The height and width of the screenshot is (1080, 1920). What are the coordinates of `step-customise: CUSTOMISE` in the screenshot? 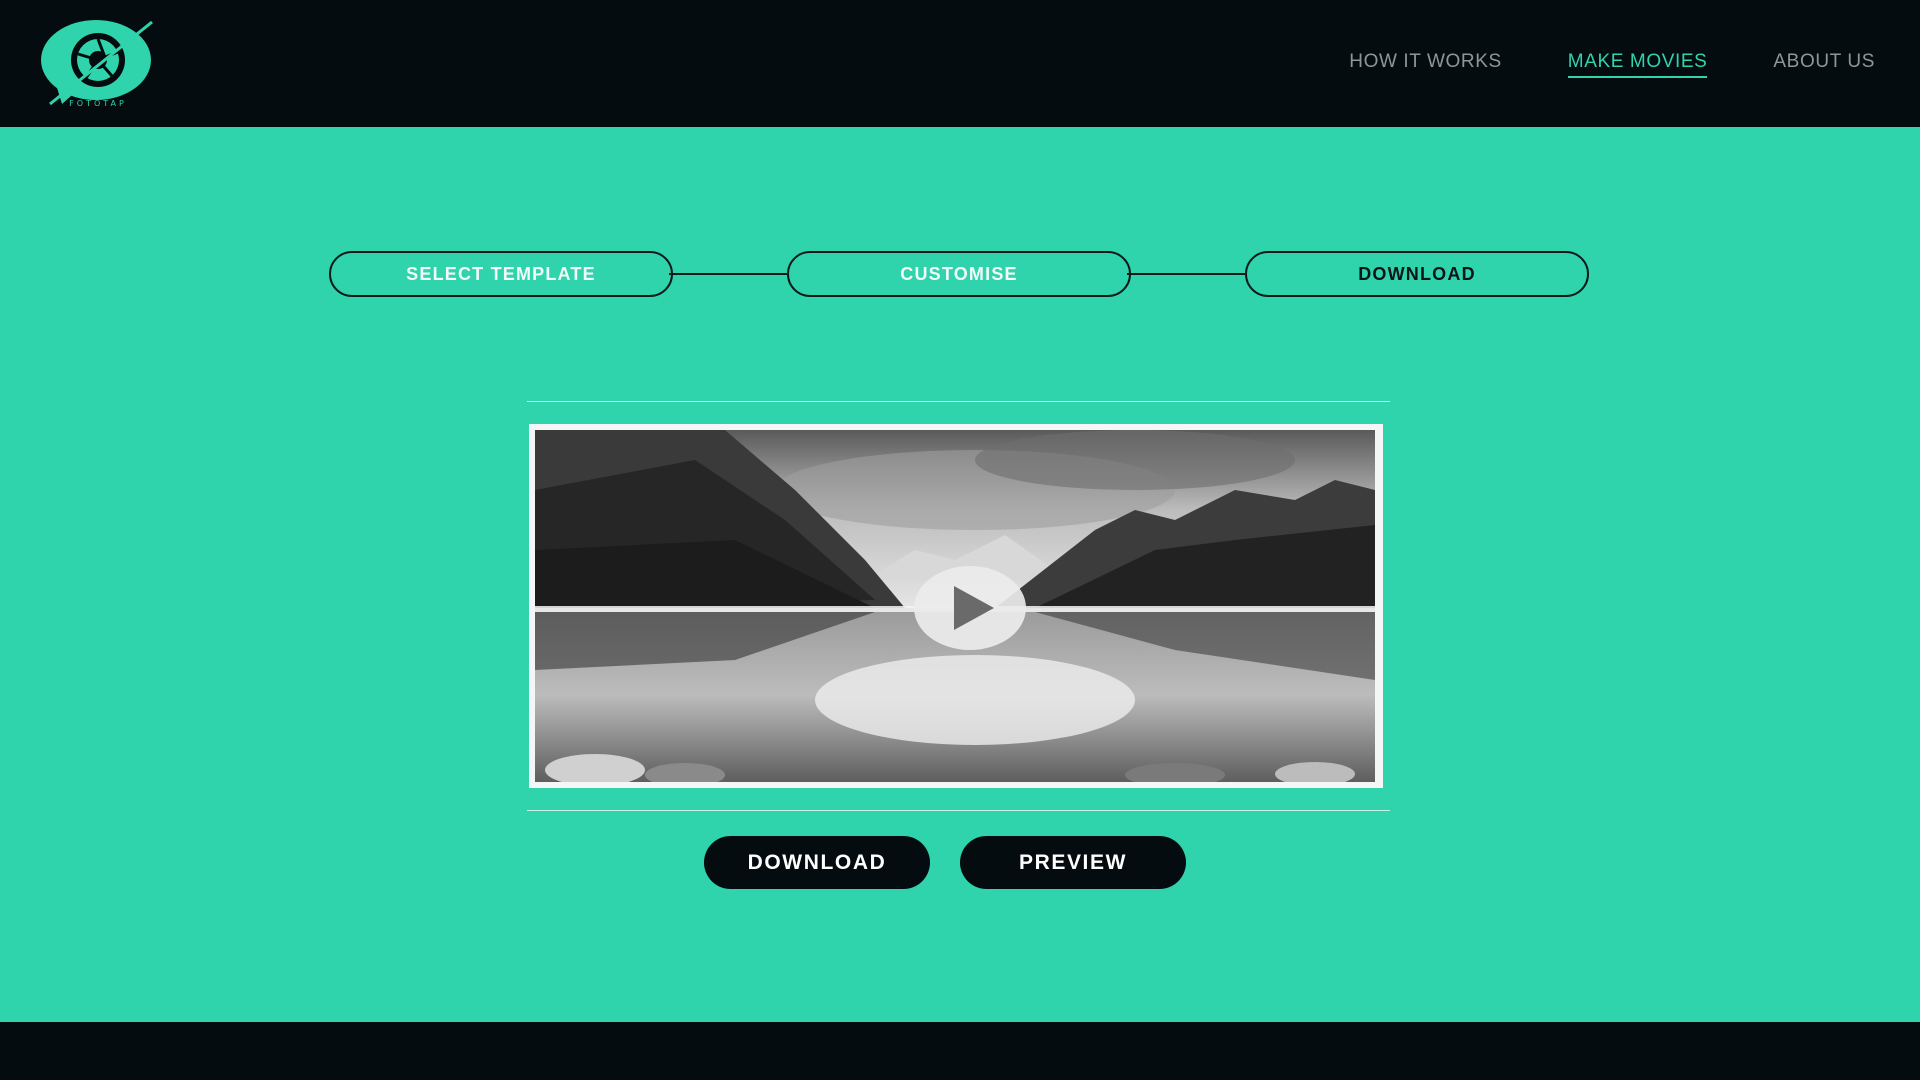 It's located at (959, 274).